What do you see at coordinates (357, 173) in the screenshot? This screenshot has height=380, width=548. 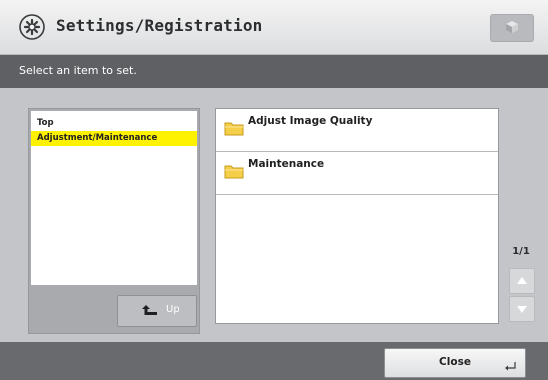 I see `list-item-maintenance: Maintenance` at bounding box center [357, 173].